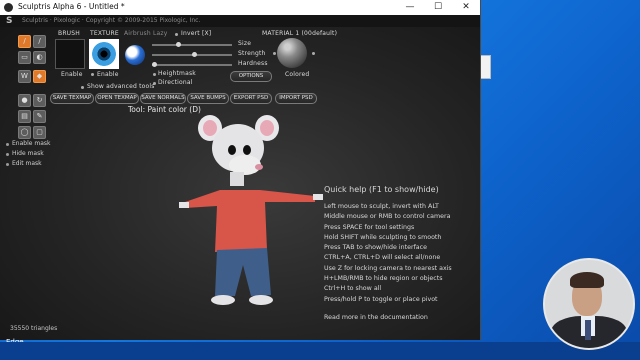  Describe the element at coordinates (69, 33) in the screenshot. I see `brush-label: BRUSH` at that location.